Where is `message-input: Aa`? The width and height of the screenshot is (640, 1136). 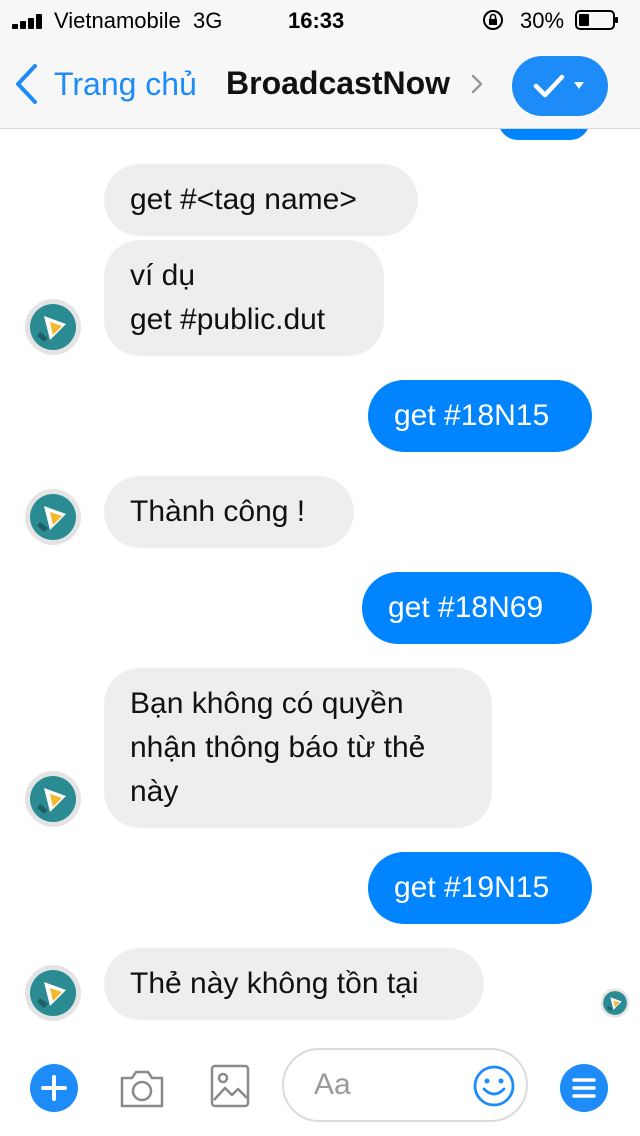 message-input: Aa is located at coordinates (405, 1085).